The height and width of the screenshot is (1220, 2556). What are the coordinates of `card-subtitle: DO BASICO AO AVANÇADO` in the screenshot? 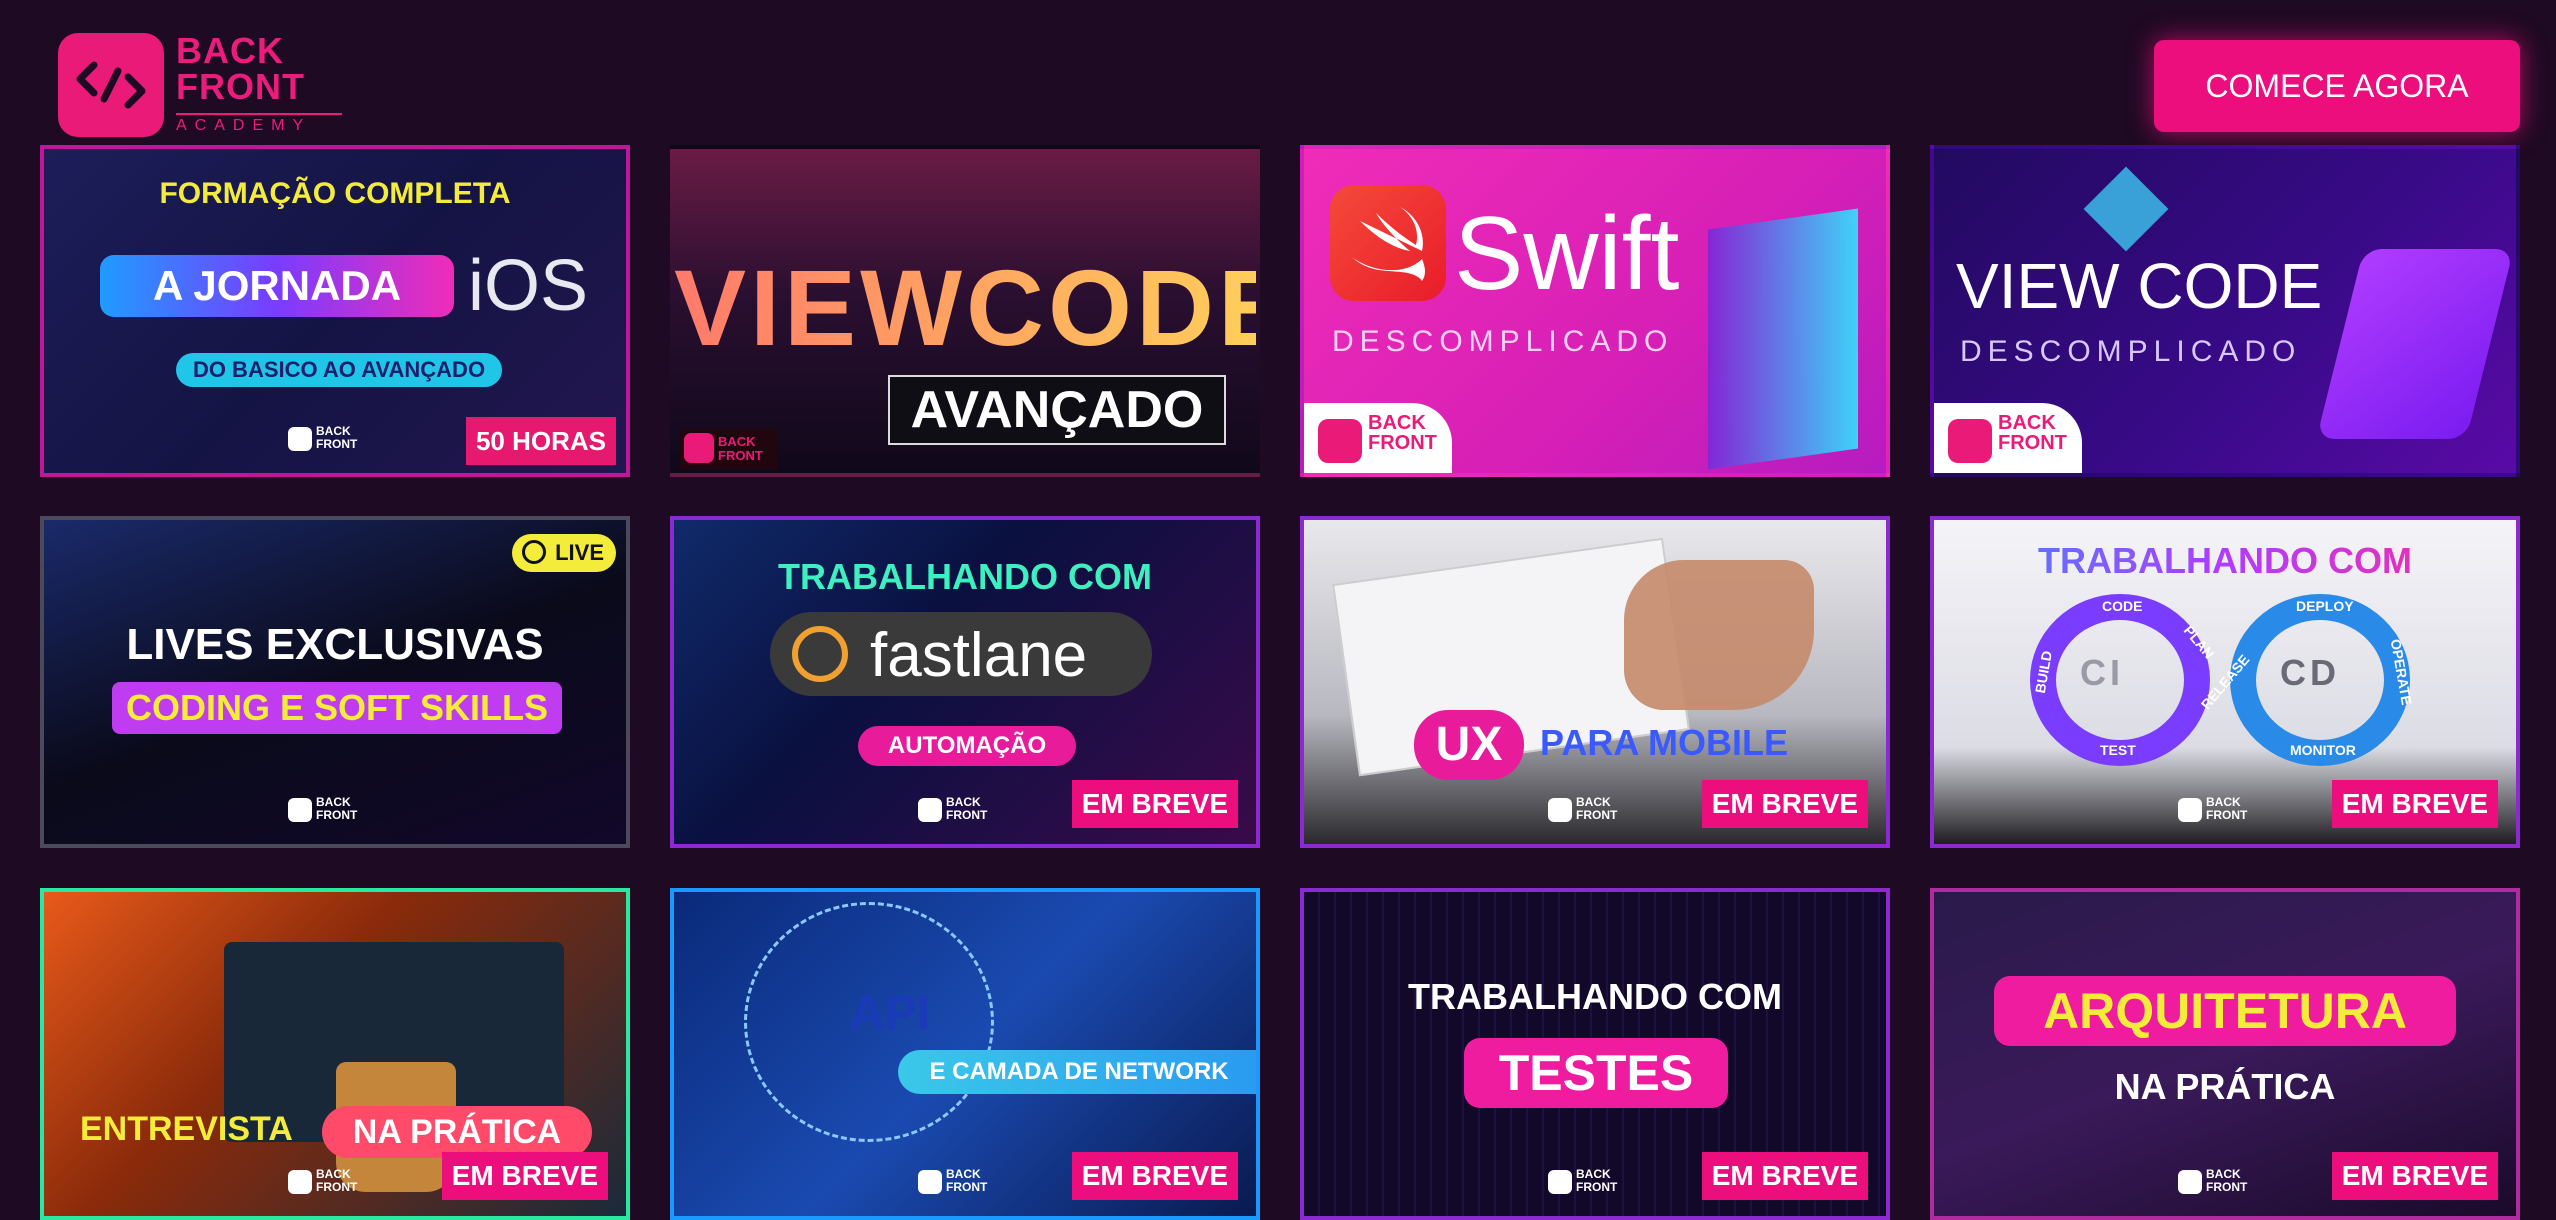 It's located at (339, 370).